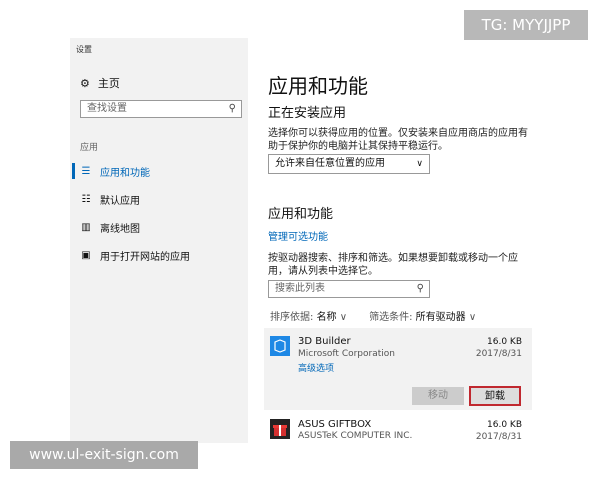  What do you see at coordinates (120, 229) in the screenshot?
I see `sidebar-item-label: 离线地图` at bounding box center [120, 229].